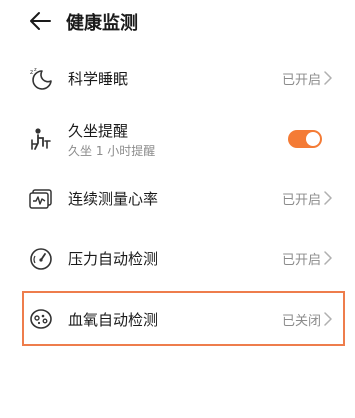  What do you see at coordinates (112, 151) in the screenshot?
I see `setting-sublabel: 久坐 1 小时提醒` at bounding box center [112, 151].